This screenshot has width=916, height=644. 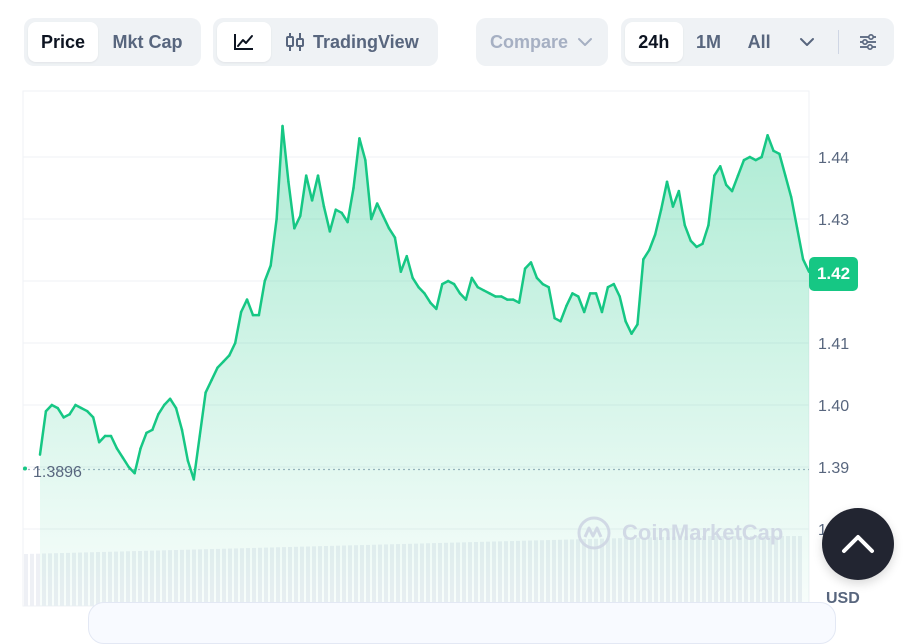 I want to click on watermark: CoinMarketCap, so click(x=679, y=533).